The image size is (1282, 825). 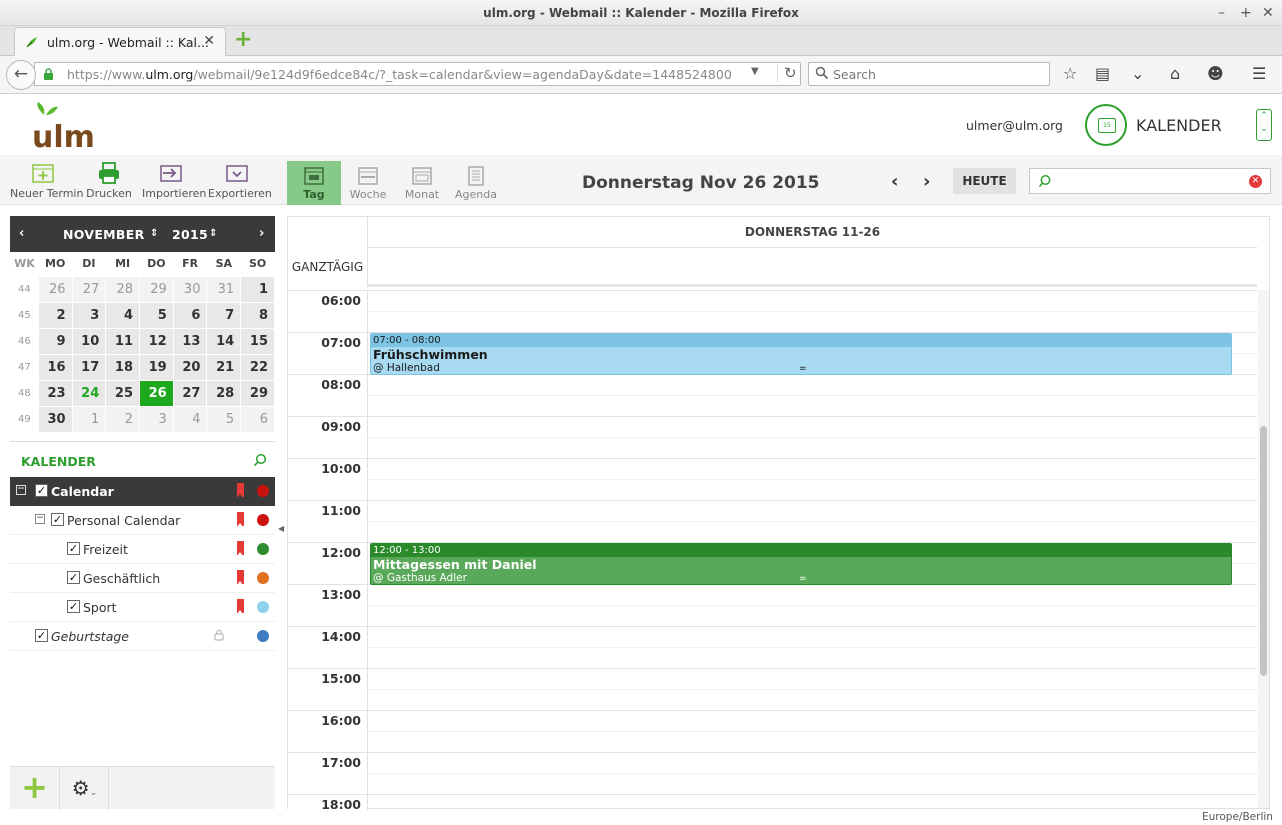 What do you see at coordinates (21, 233) in the screenshot?
I see `minical-prev-icon: ‹` at bounding box center [21, 233].